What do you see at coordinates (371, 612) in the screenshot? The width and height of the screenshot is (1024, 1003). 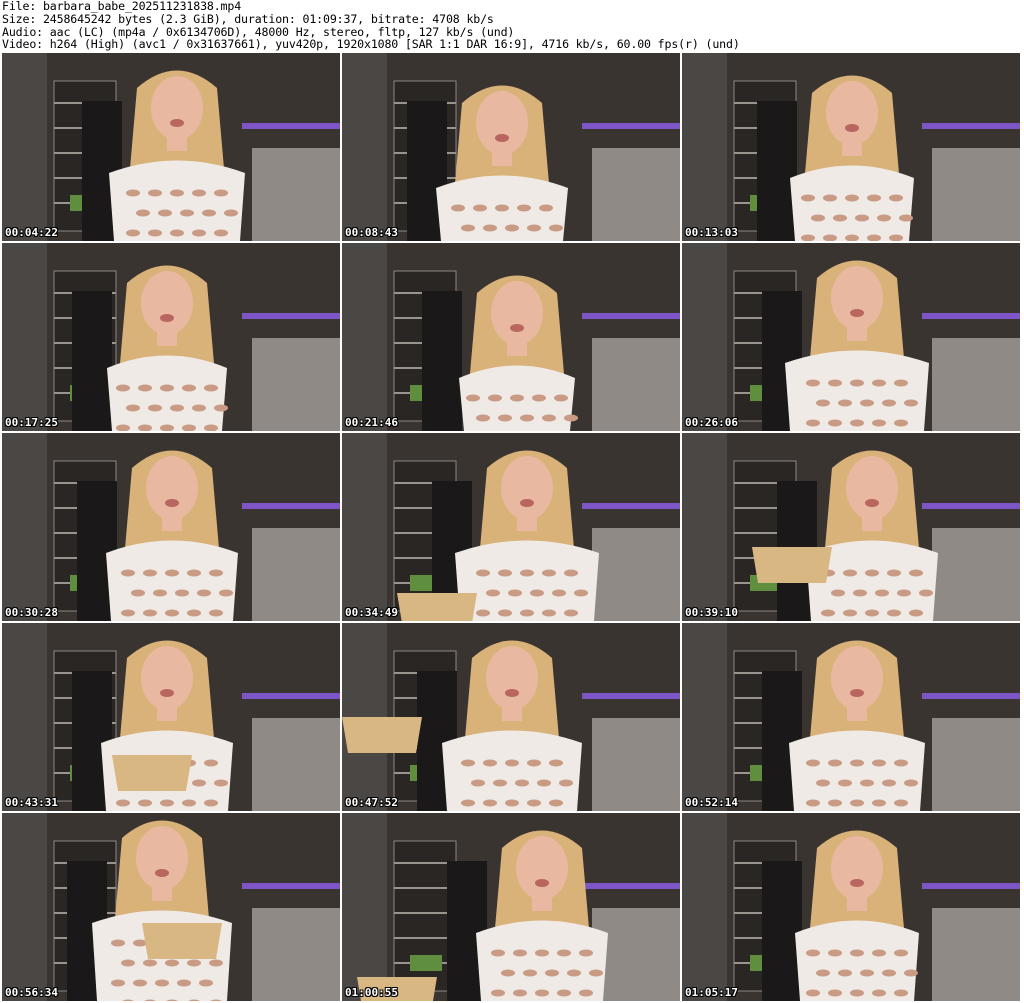 I see `frame-timestamp: 00:34:49` at bounding box center [371, 612].